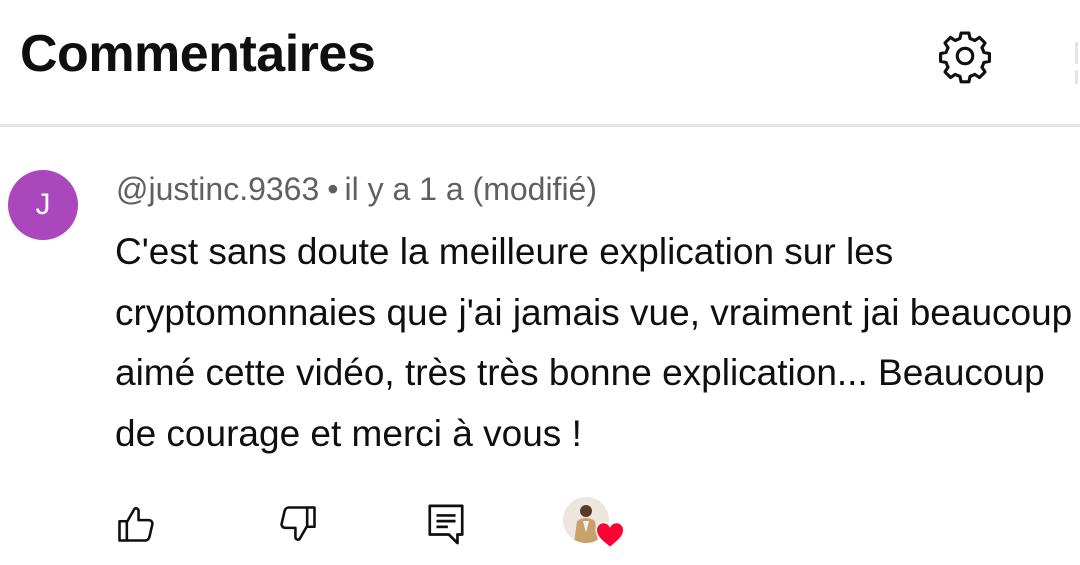  Describe the element at coordinates (610, 535) in the screenshot. I see `heart-icon` at that location.